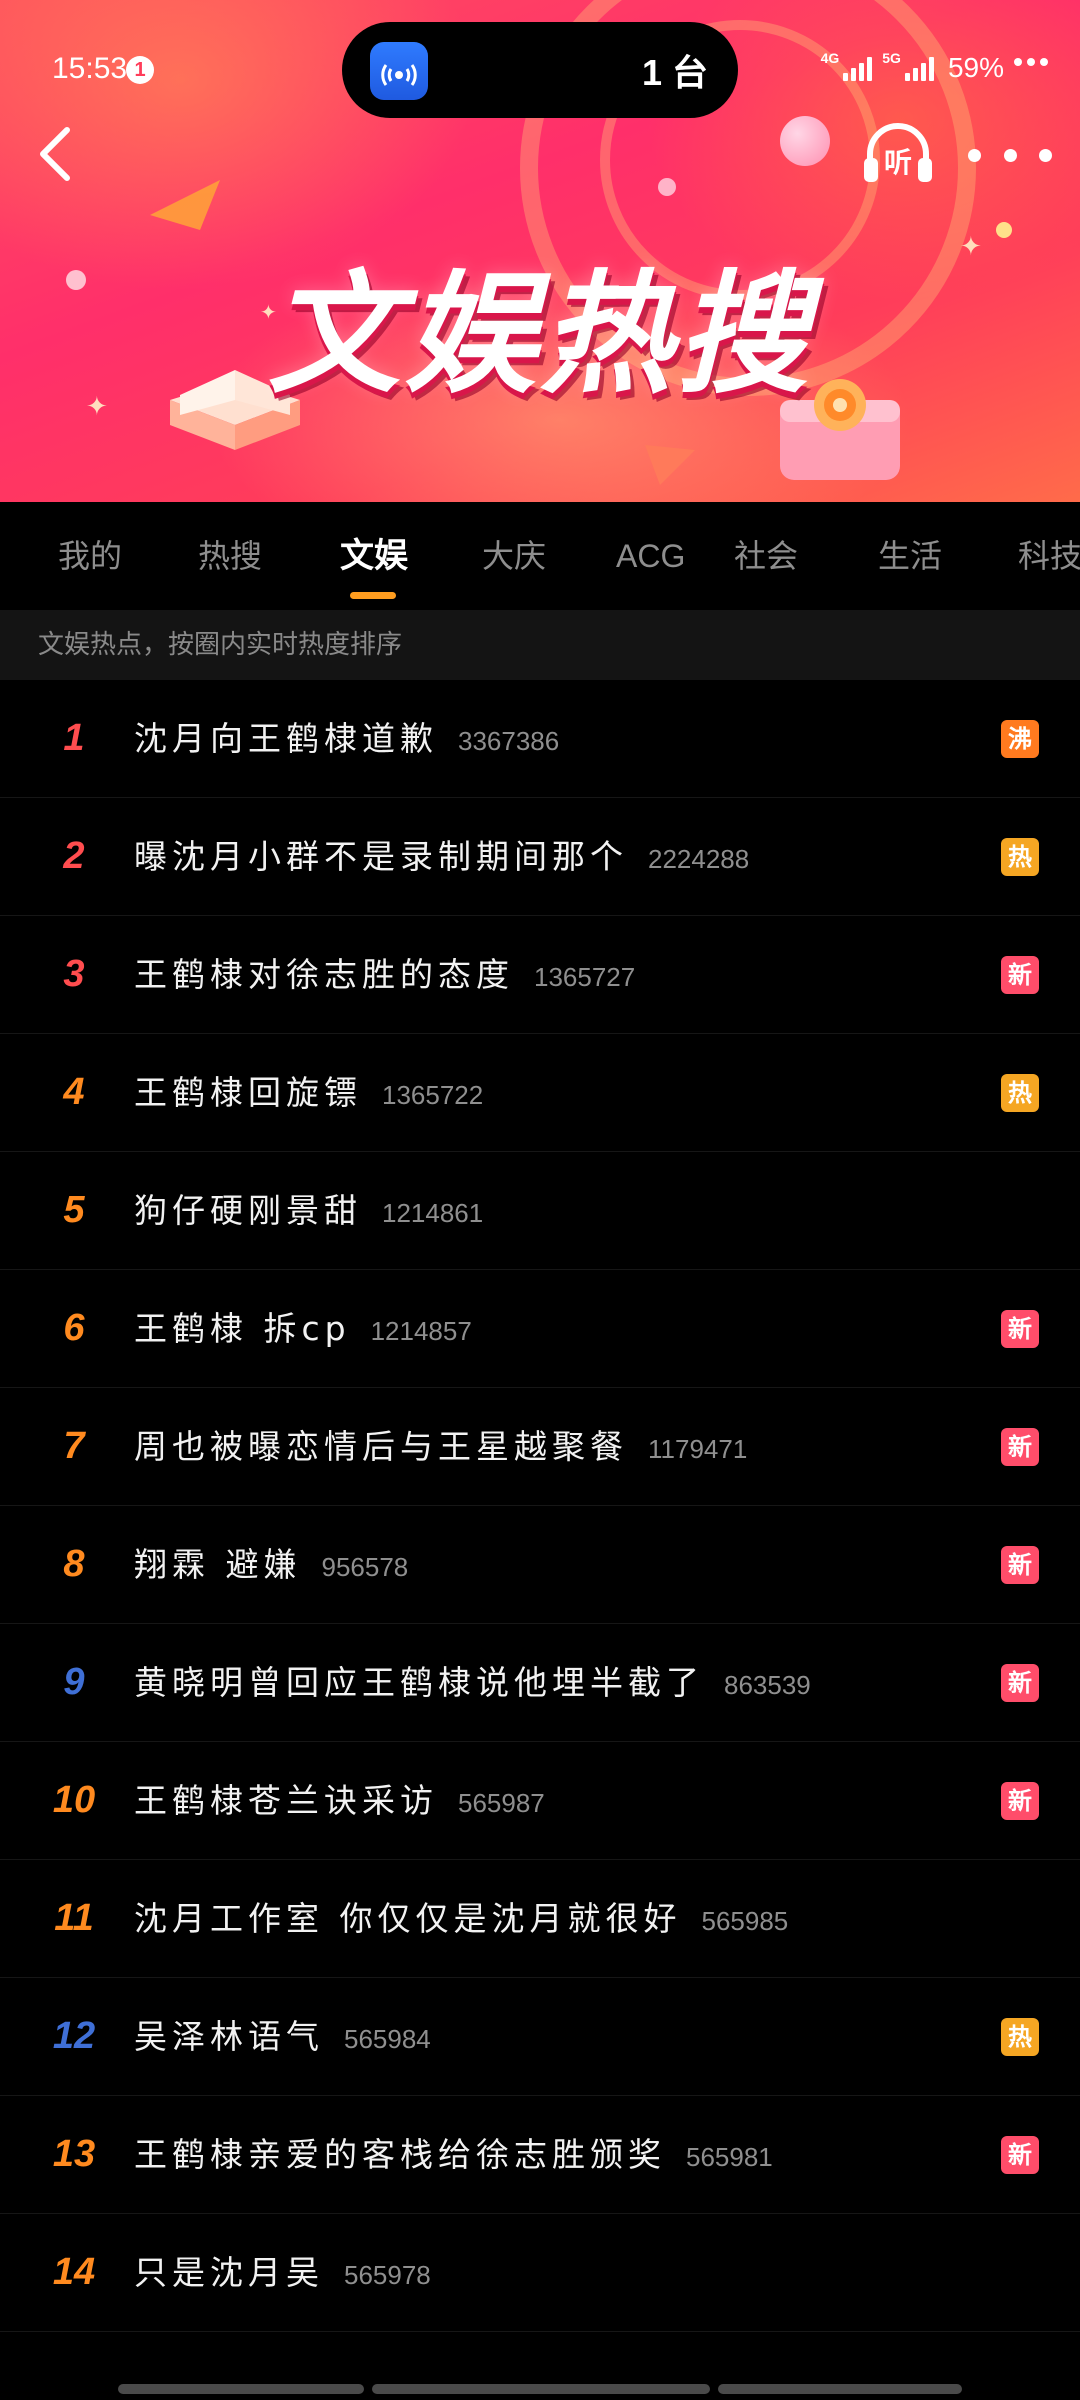 This screenshot has height=2400, width=1080. Describe the element at coordinates (1031, 62) in the screenshot. I see `status-more-icon` at that location.